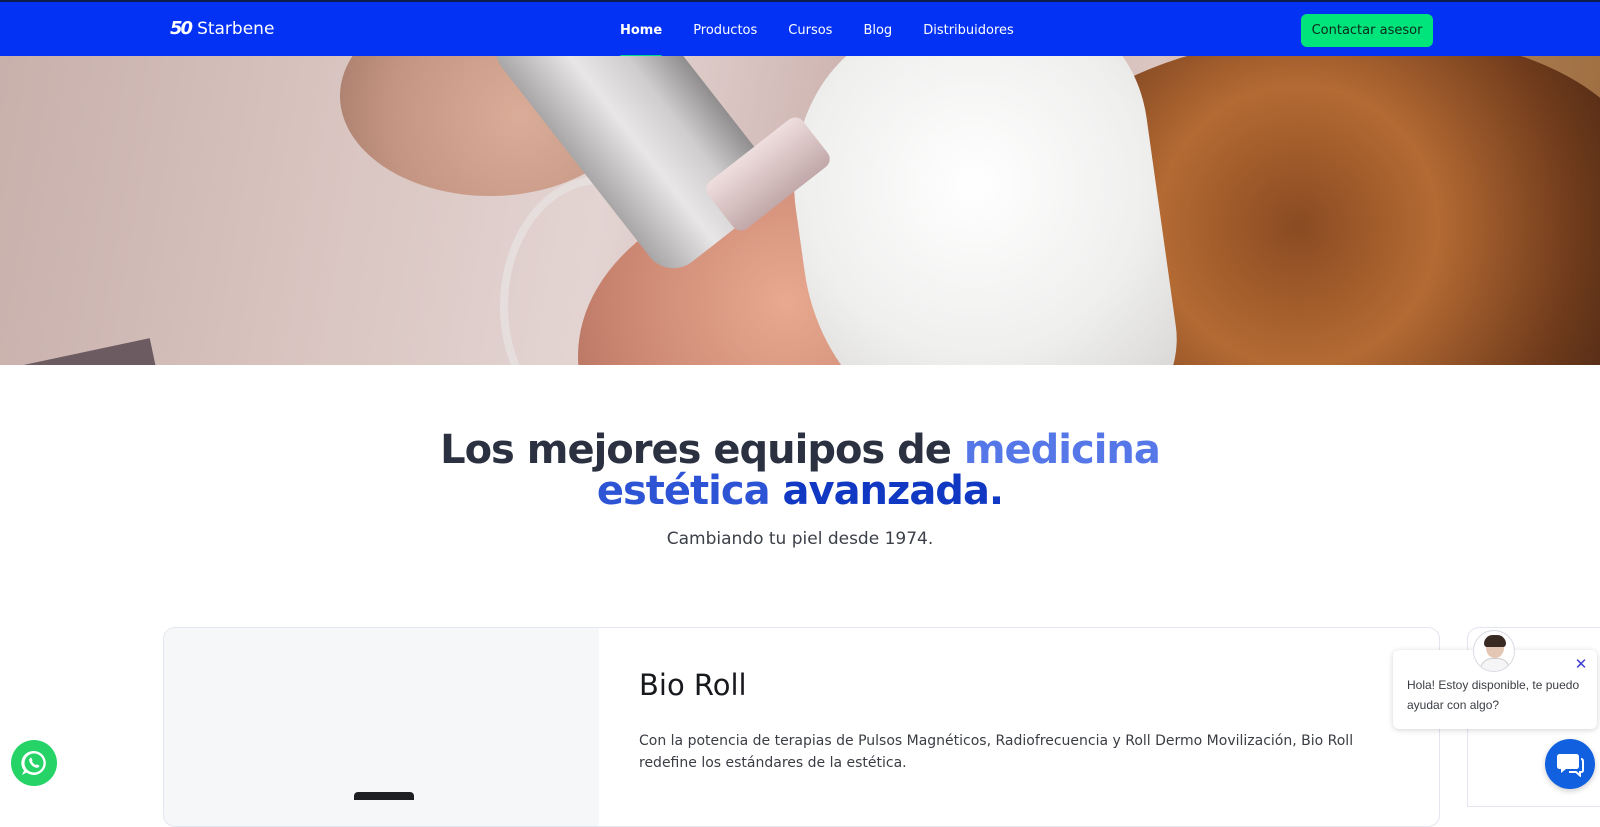 This screenshot has width=1600, height=827. I want to click on page-subheadline: Cambiando tu piel desde 1974., so click(800, 539).